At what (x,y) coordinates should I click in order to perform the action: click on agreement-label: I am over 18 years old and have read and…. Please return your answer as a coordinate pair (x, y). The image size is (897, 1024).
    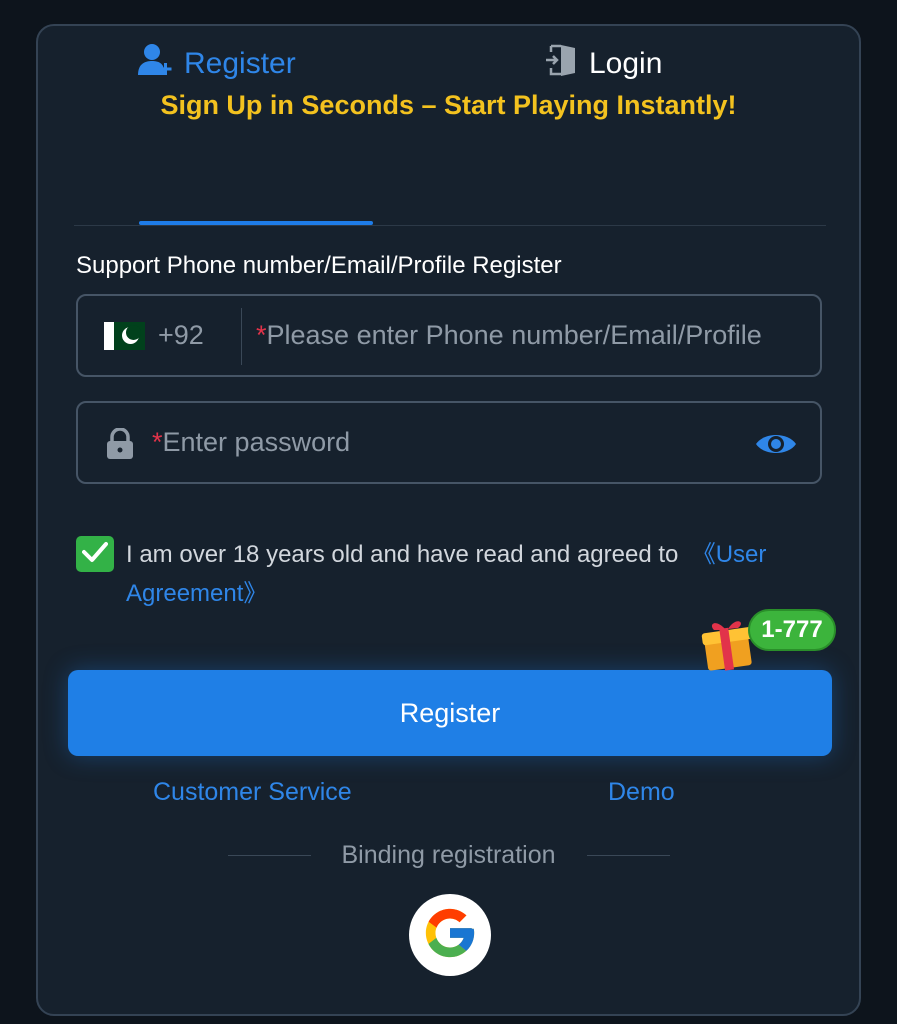
    Looking at the image, I should click on (402, 554).